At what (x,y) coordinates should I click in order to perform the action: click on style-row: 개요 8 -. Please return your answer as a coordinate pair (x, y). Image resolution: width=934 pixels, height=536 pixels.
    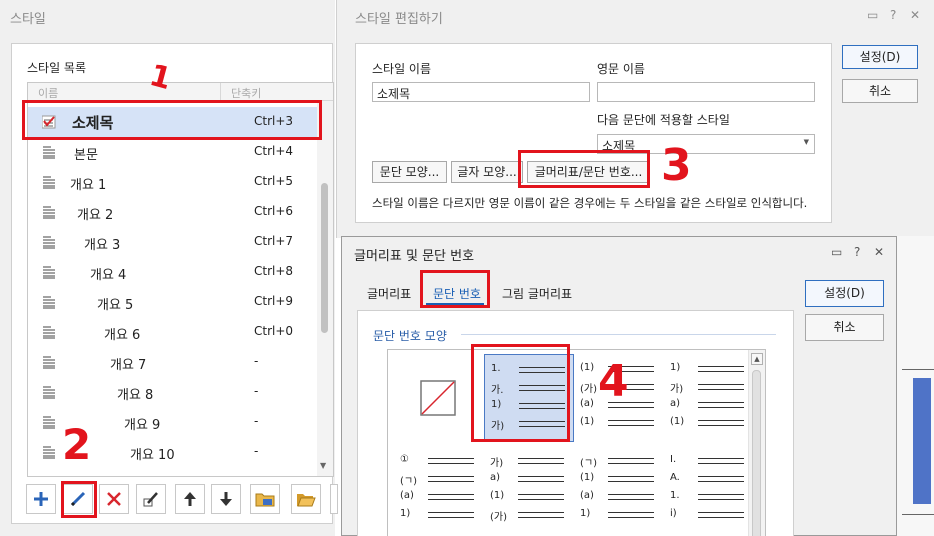
    Looking at the image, I should click on (173, 392).